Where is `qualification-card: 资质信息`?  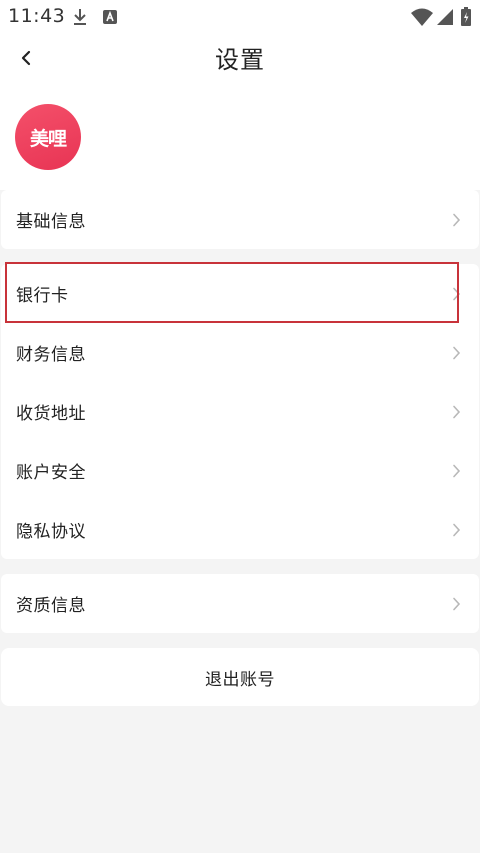 qualification-card: 资质信息 is located at coordinates (240, 603).